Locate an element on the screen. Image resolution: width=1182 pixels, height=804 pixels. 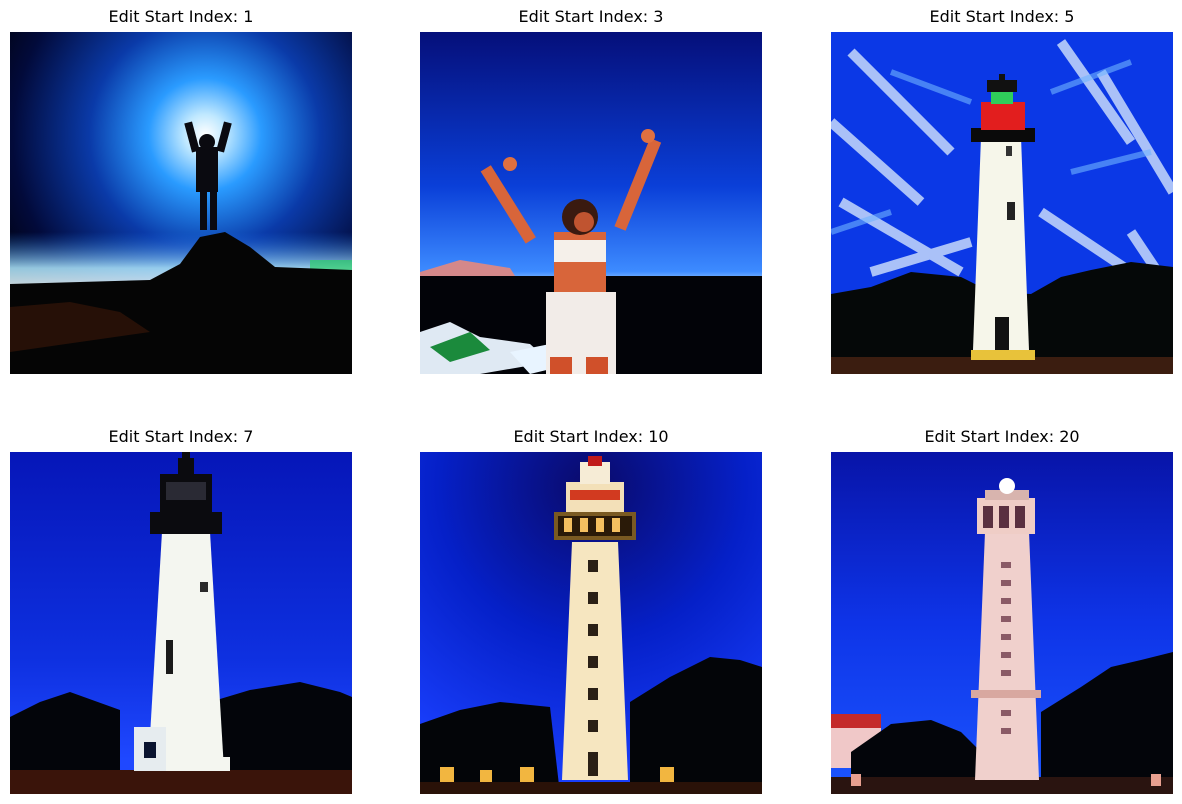
generated-image-person-silhouette is located at coordinates (181, 203).